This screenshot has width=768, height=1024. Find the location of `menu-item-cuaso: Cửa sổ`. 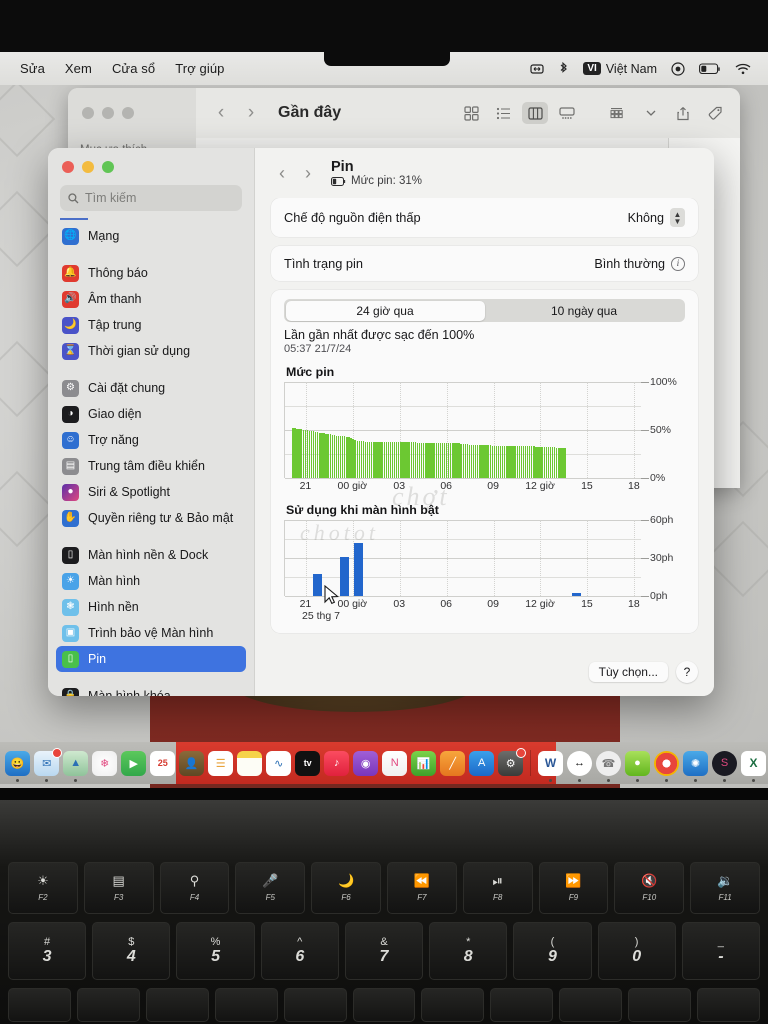

menu-item-cuaso: Cửa sổ is located at coordinates (133, 68).